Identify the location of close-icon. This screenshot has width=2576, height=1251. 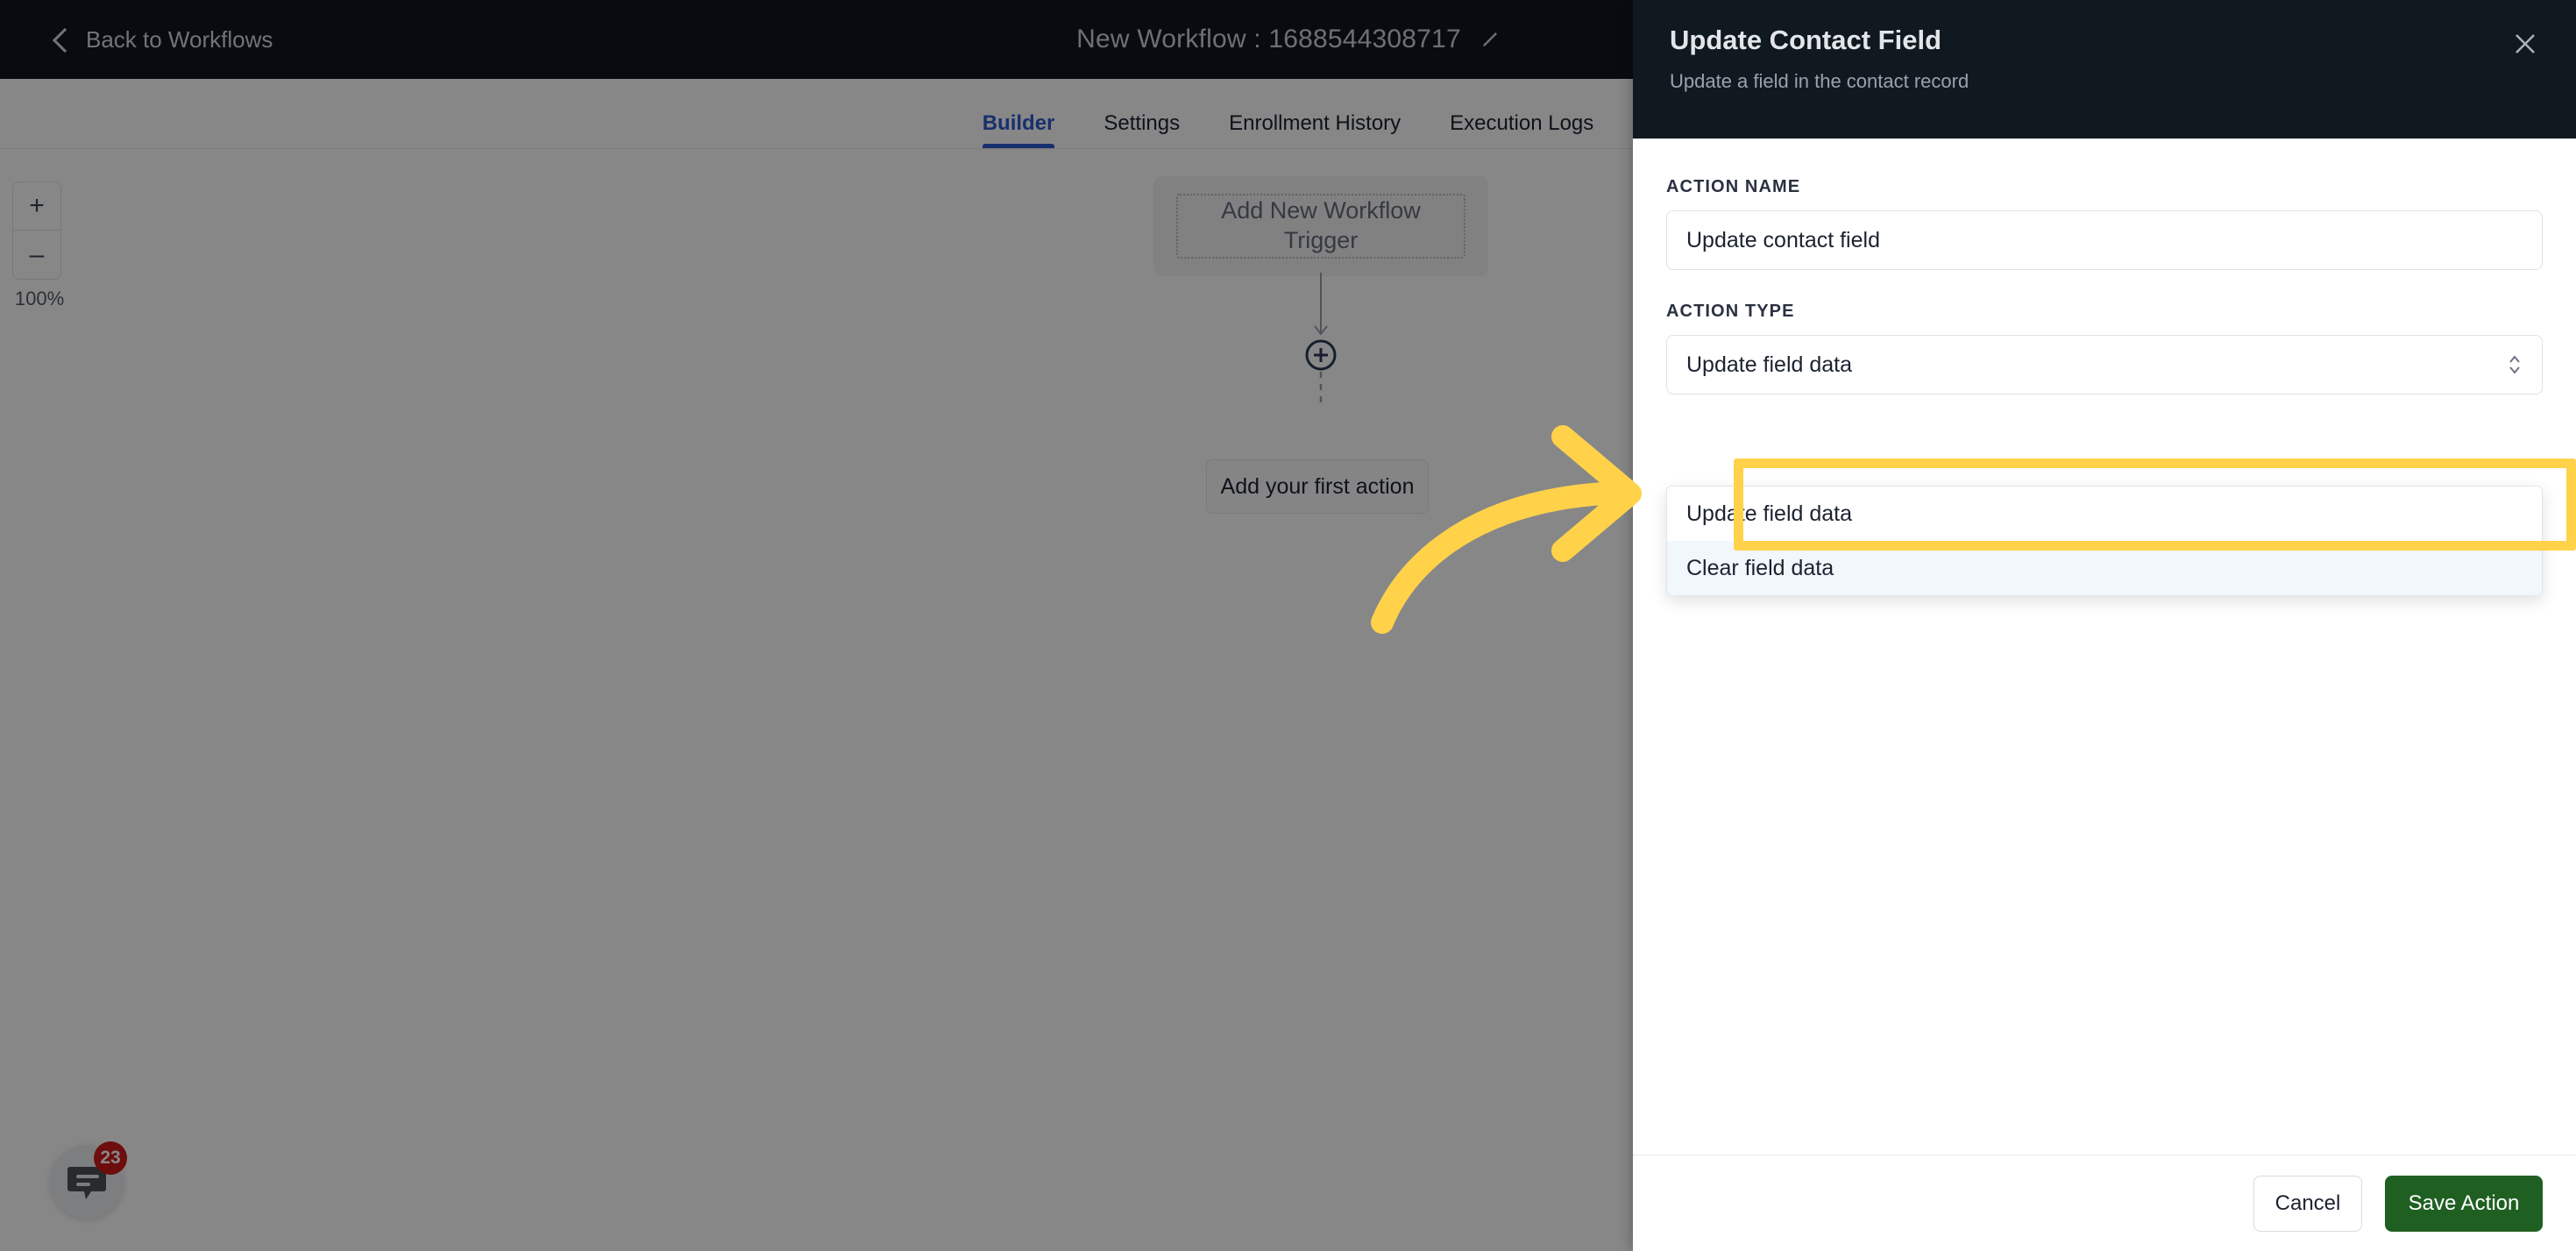
(2525, 43).